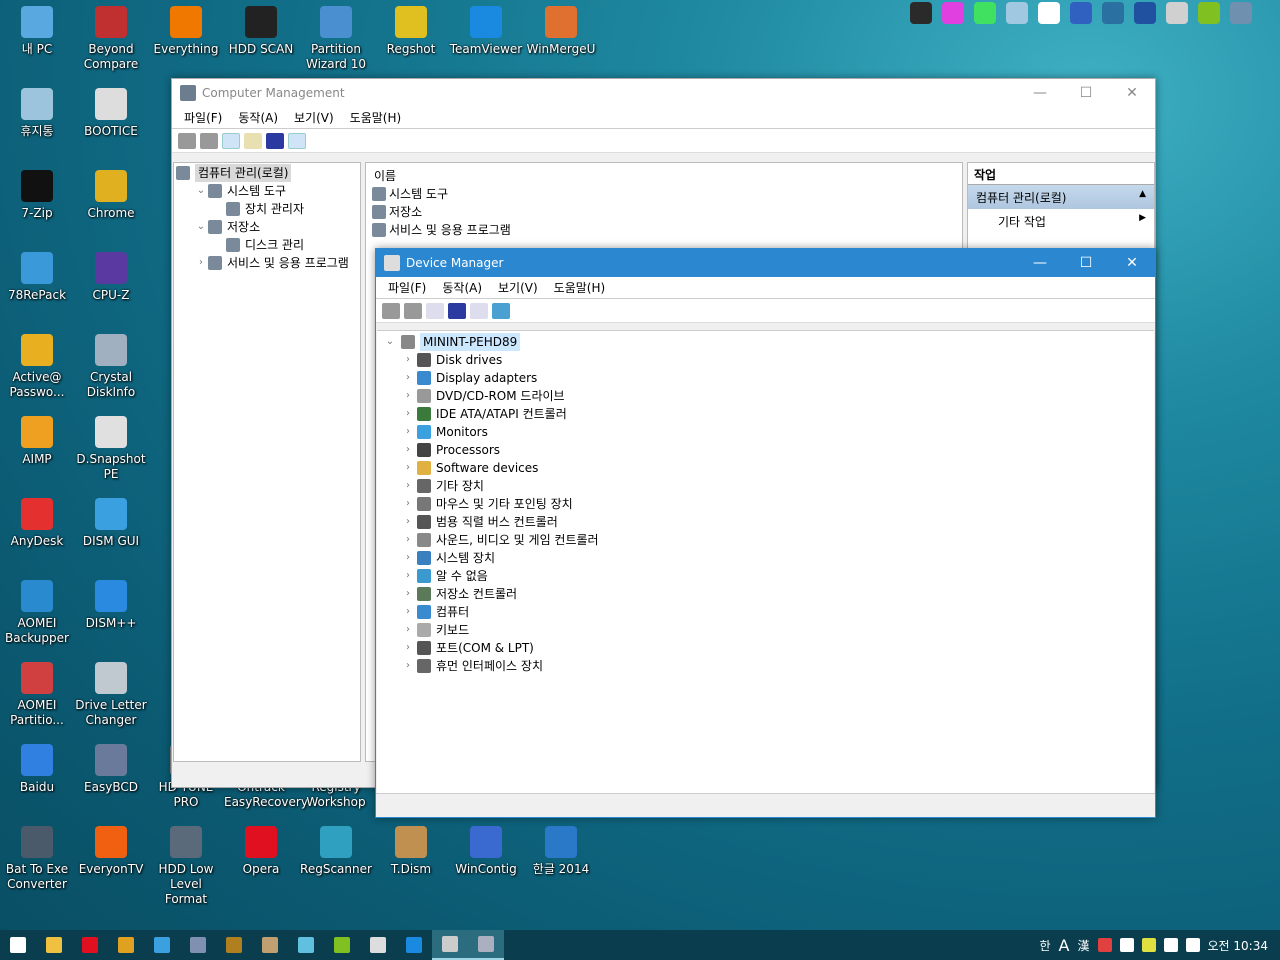 The image size is (1280, 960). What do you see at coordinates (201, 227) in the screenshot?
I see `chevron-down-icon: ⌄` at bounding box center [201, 227].